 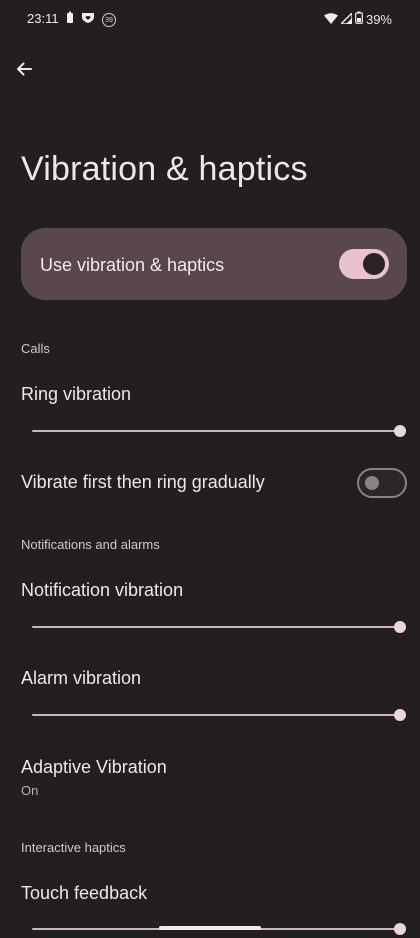 I want to click on status-system-icons: 39%, so click(x=357, y=18).